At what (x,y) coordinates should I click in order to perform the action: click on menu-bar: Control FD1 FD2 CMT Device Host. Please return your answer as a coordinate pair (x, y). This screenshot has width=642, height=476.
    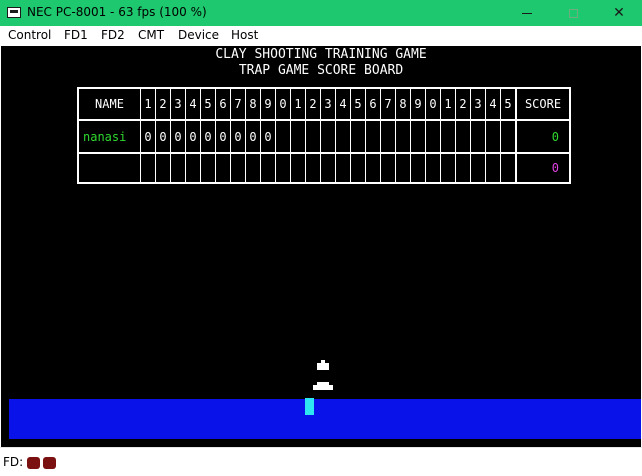
    Looking at the image, I should click on (321, 36).